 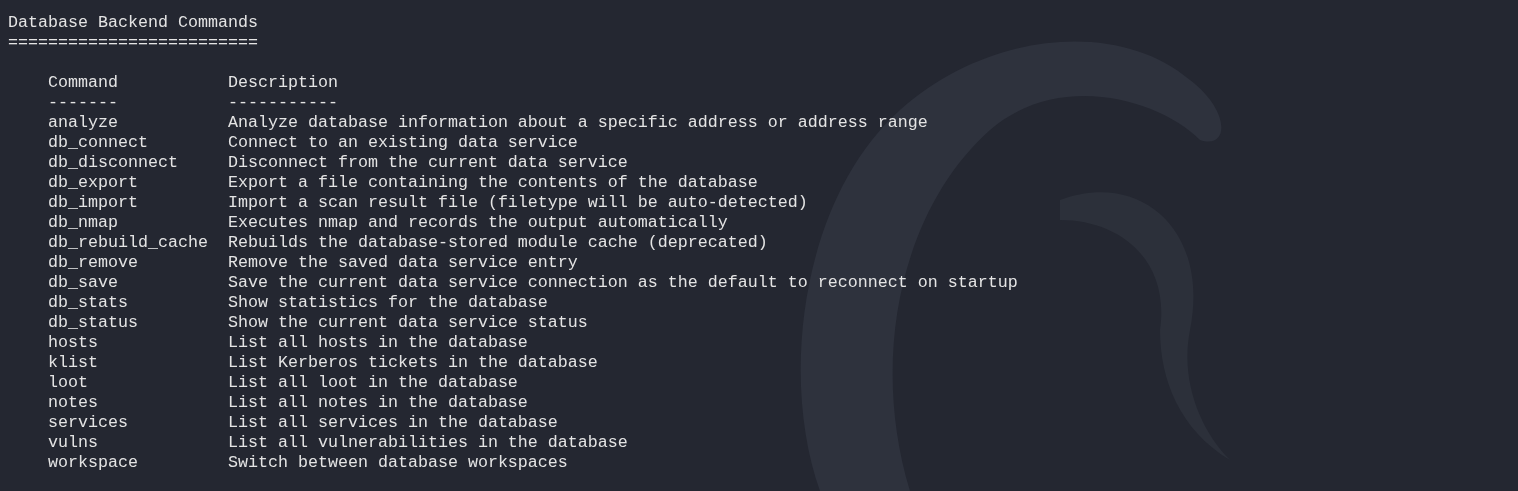 What do you see at coordinates (73, 362) in the screenshot?
I see `command-name: klist` at bounding box center [73, 362].